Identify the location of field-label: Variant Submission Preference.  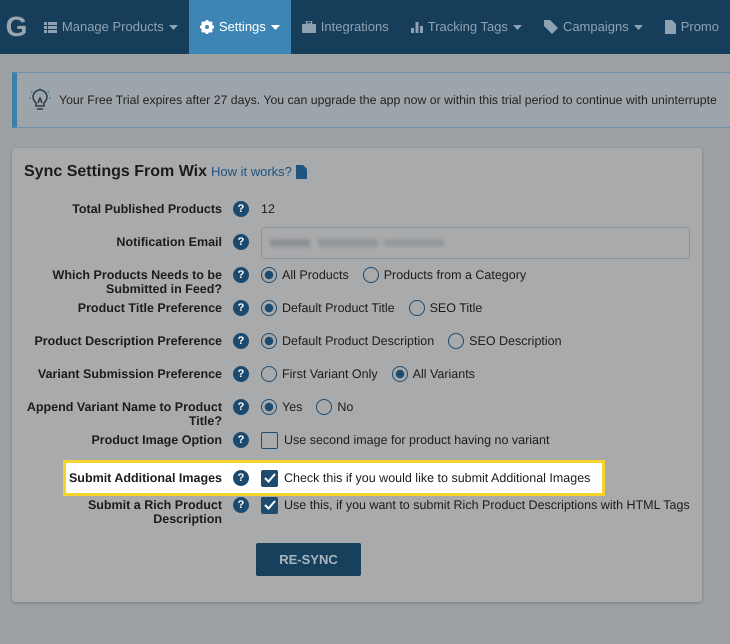
(129, 373).